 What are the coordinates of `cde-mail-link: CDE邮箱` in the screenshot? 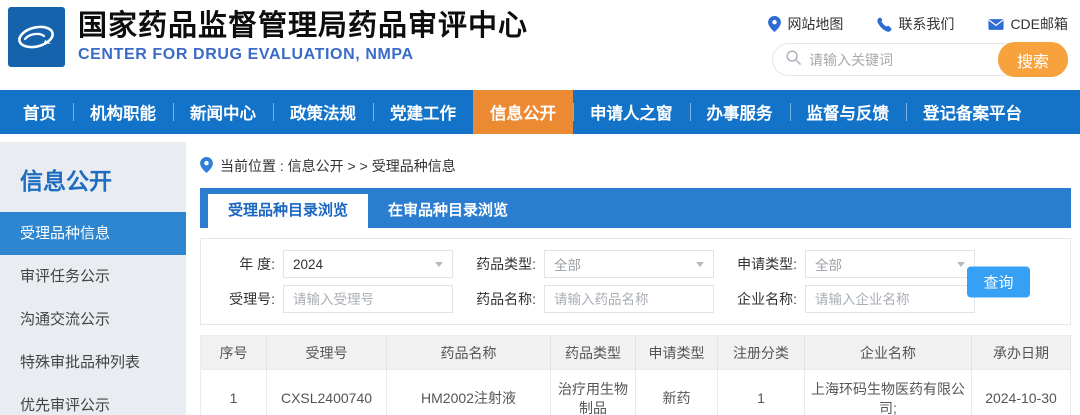 It's located at (1028, 24).